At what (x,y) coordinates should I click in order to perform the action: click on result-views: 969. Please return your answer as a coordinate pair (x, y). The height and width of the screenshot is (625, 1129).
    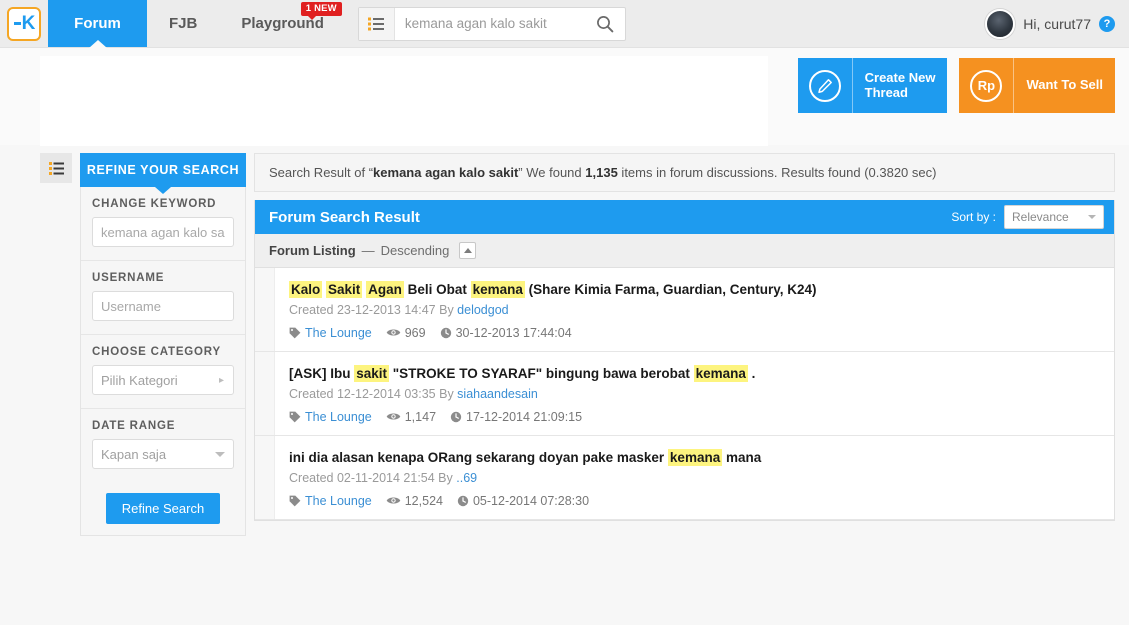
    Looking at the image, I should click on (406, 333).